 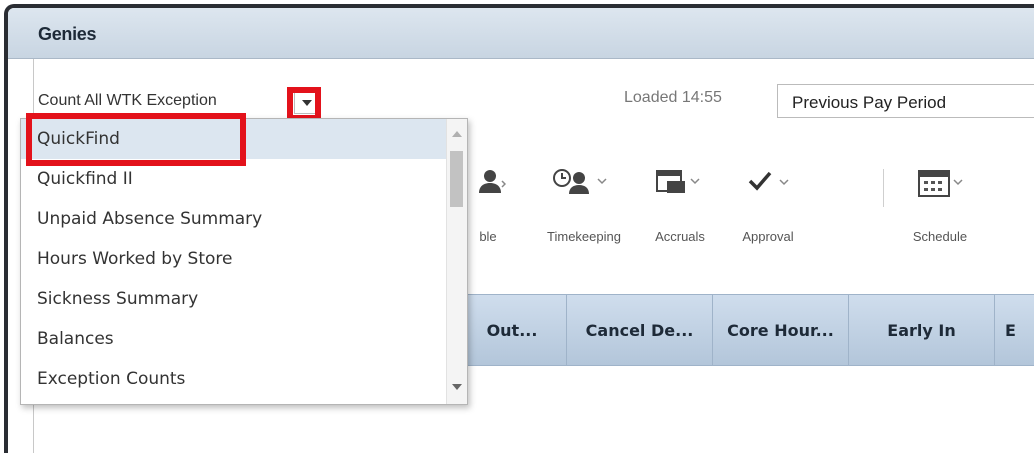 What do you see at coordinates (940, 183) in the screenshot?
I see `calendar-icon` at bounding box center [940, 183].